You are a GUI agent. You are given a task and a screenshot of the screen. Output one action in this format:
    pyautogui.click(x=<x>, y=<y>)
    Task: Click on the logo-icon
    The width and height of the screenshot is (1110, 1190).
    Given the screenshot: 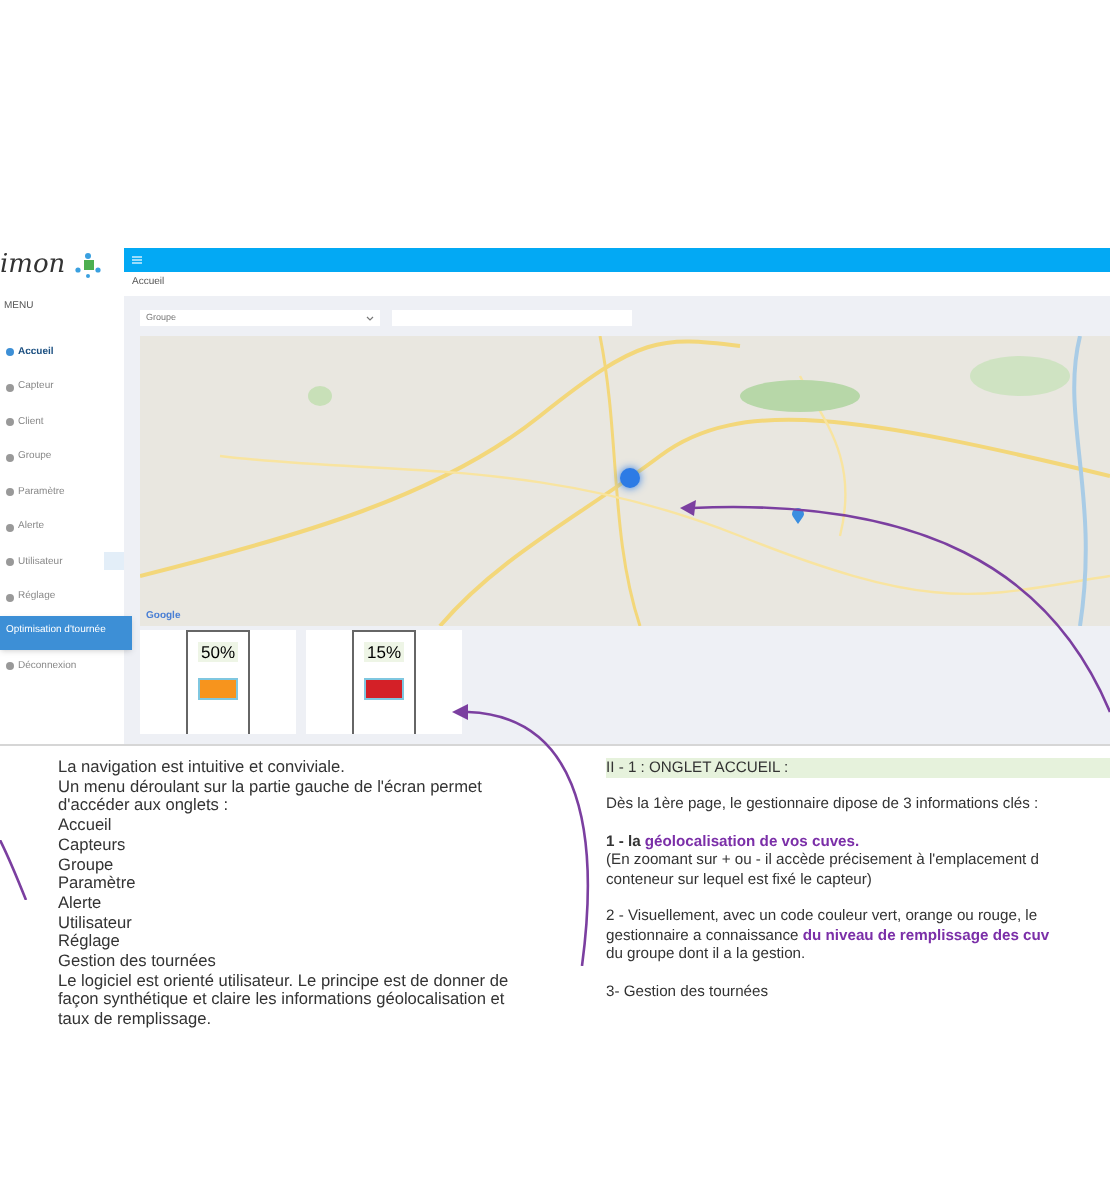 What is the action you would take?
    pyautogui.click(x=87, y=264)
    